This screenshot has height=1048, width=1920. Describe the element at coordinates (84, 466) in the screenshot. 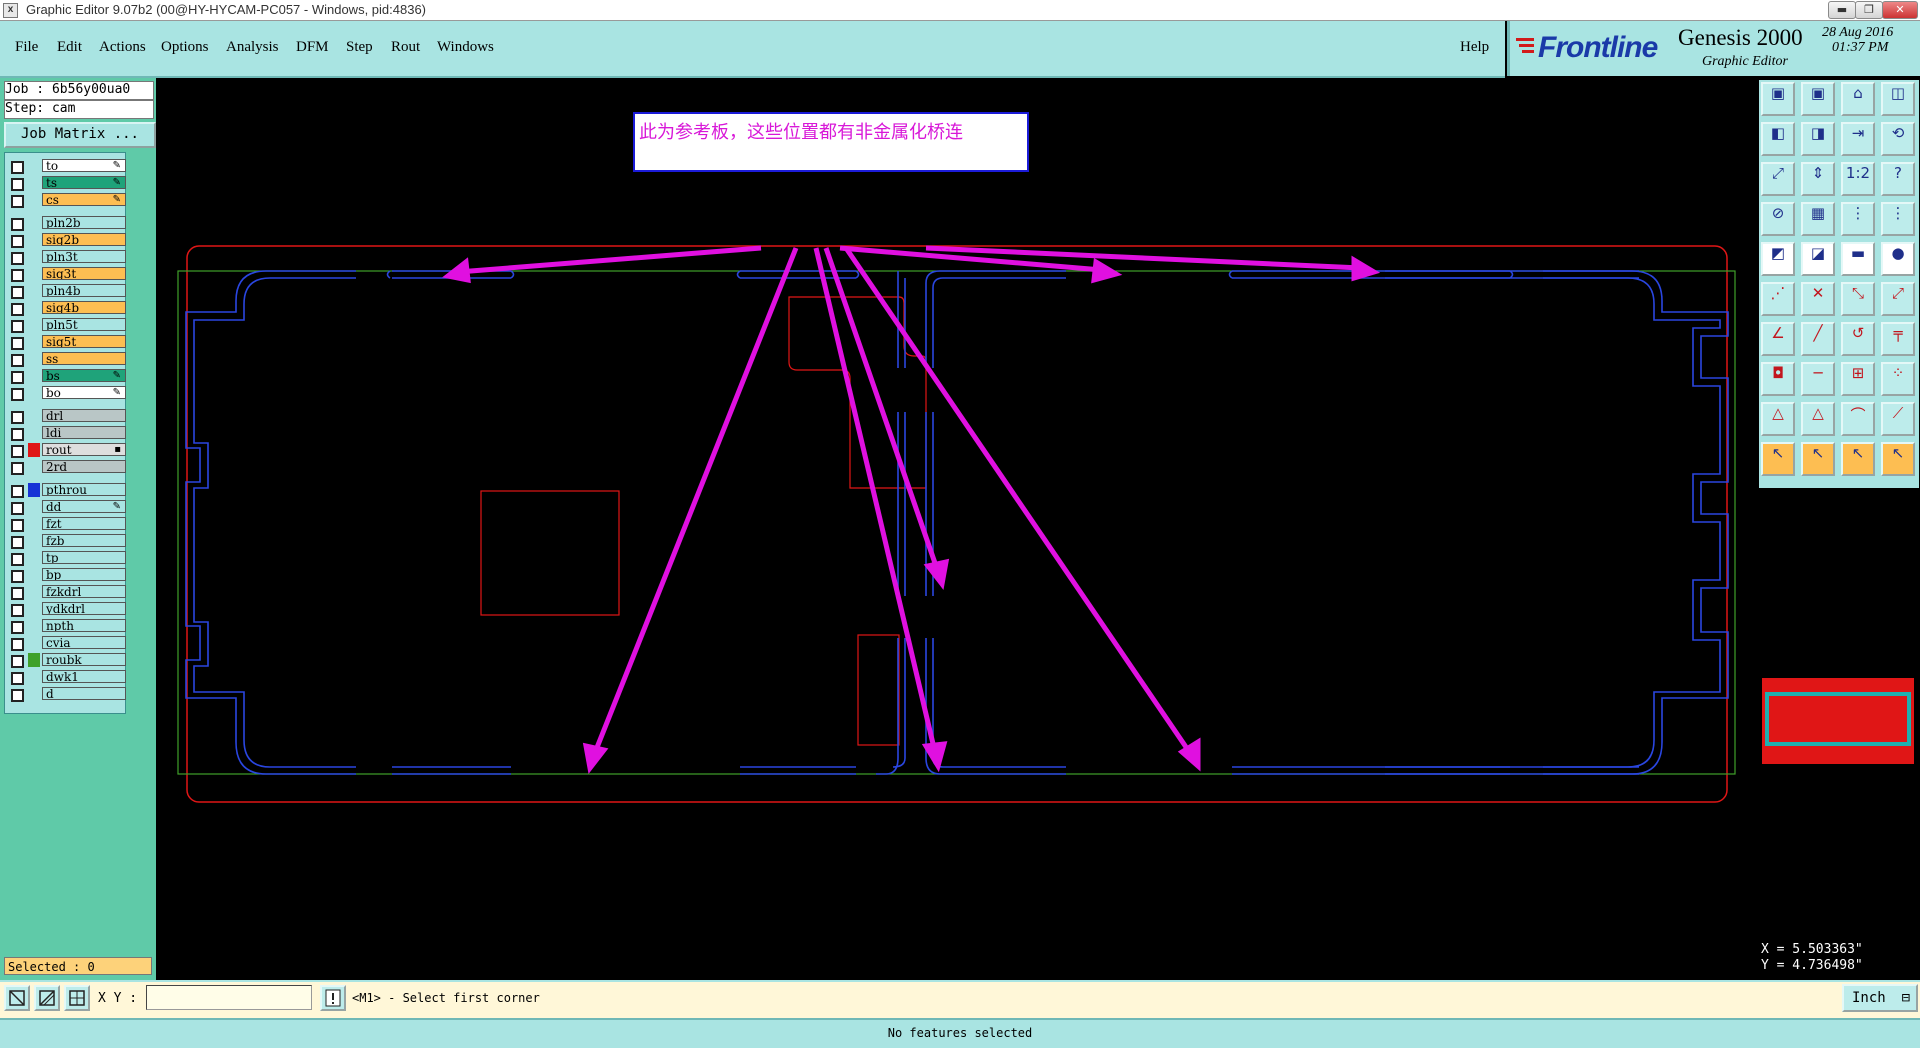

I see `layer-name: 2rd` at that location.